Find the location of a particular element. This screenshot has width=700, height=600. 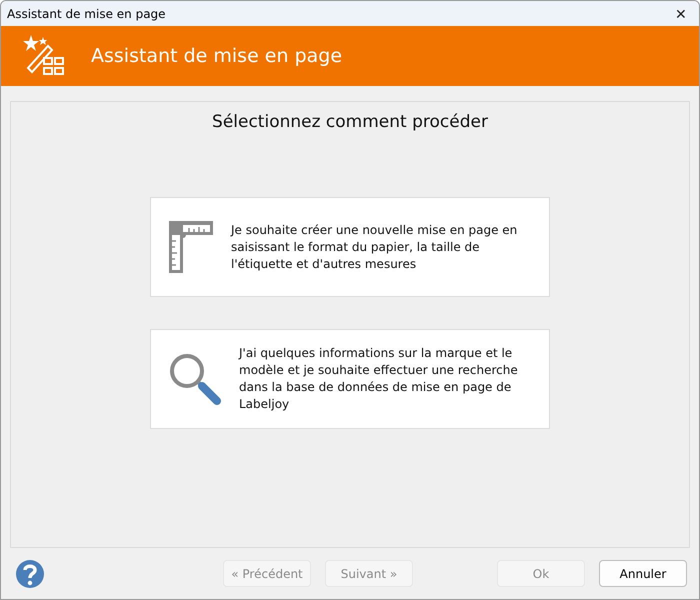

header-title: Assistant de mise en page is located at coordinates (216, 56).